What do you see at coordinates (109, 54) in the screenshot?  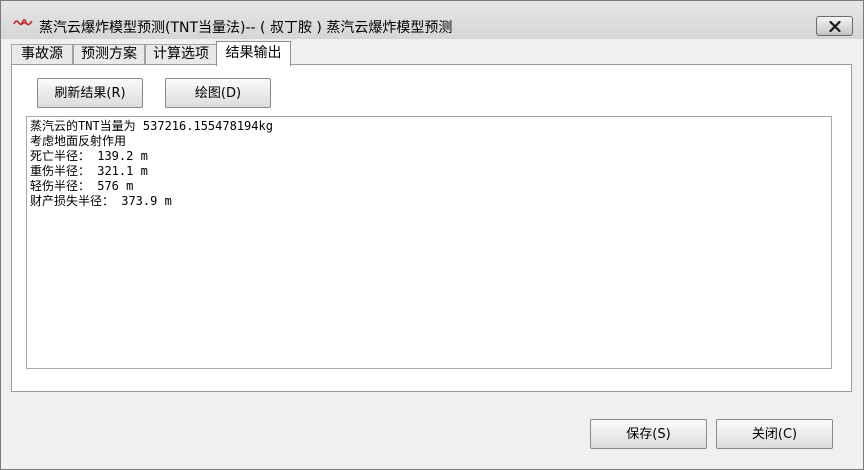 I see `tab-prediction-scheme: 预测方案` at bounding box center [109, 54].